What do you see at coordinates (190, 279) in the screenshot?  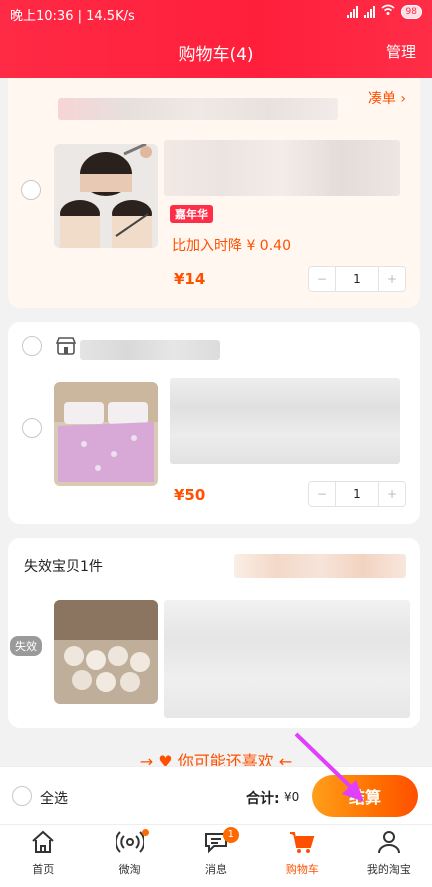 I see `item1-price: ¥14` at bounding box center [190, 279].